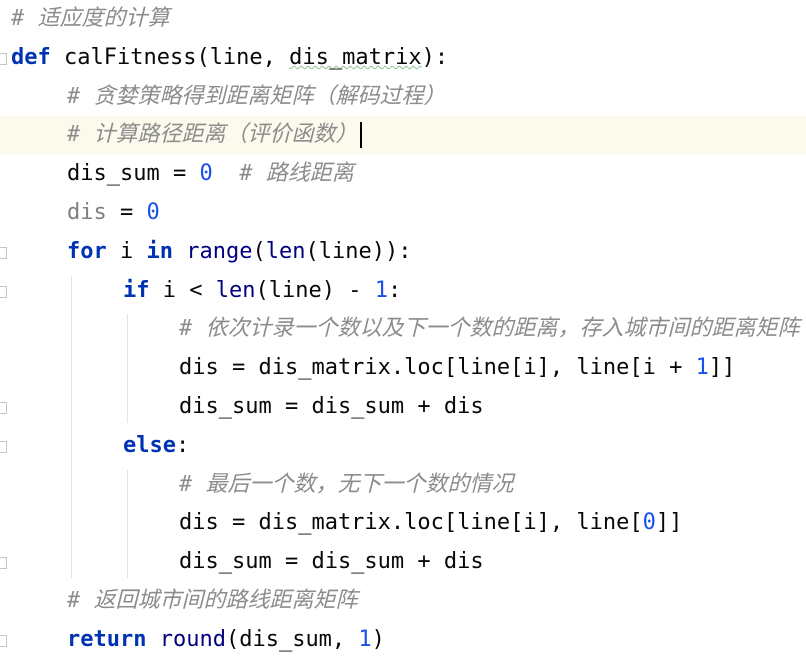 The height and width of the screenshot is (660, 806). I want to click on code-line: for i in range(len(line)):, so click(403, 252).